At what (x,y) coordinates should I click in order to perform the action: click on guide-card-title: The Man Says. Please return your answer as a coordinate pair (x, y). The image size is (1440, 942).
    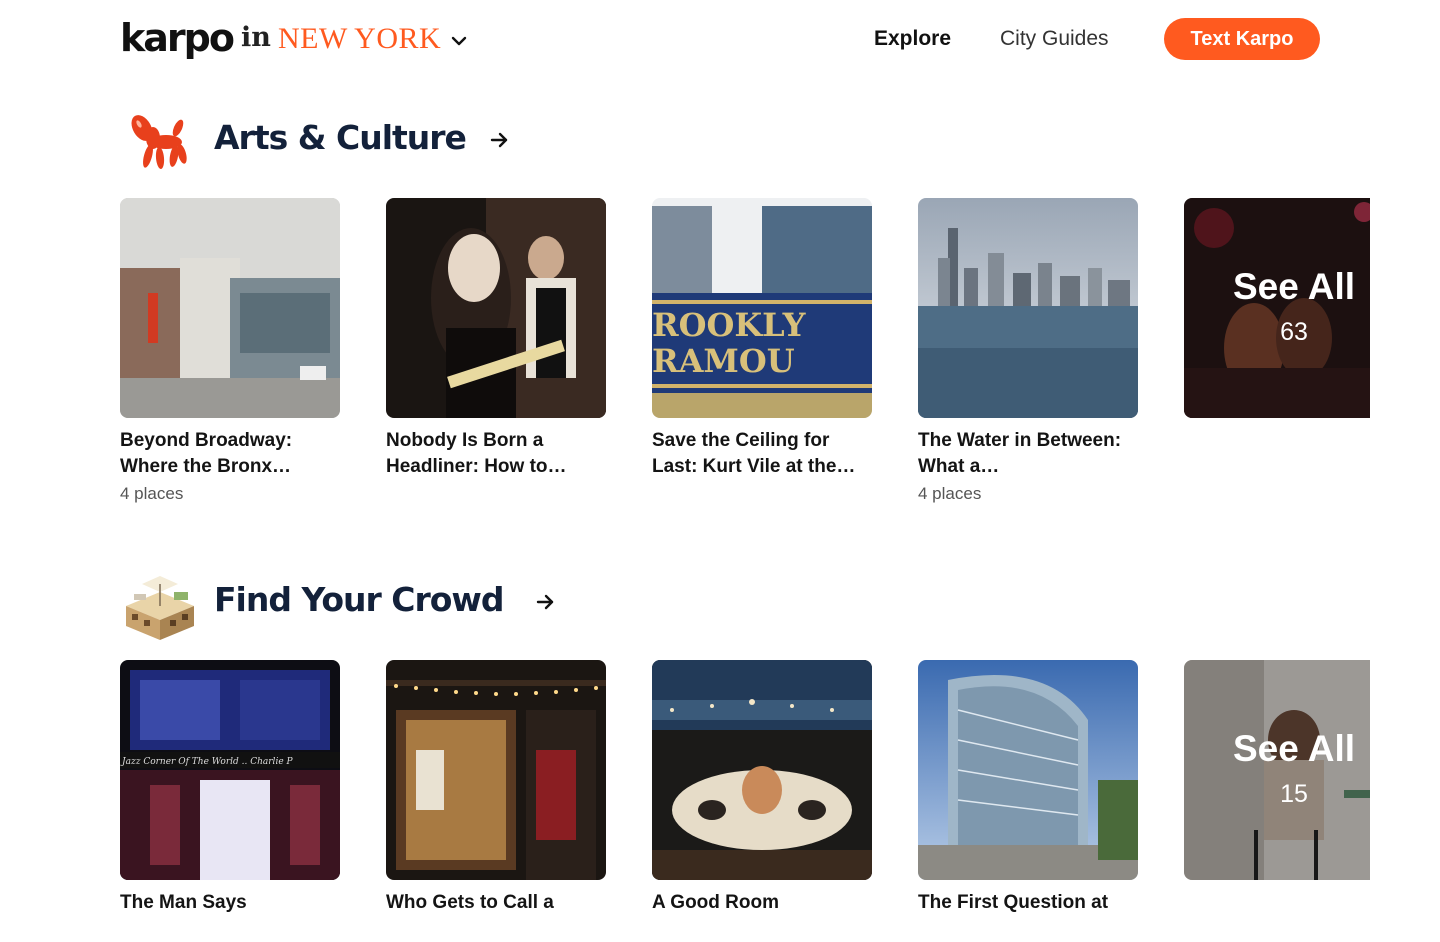
    Looking at the image, I should click on (230, 916).